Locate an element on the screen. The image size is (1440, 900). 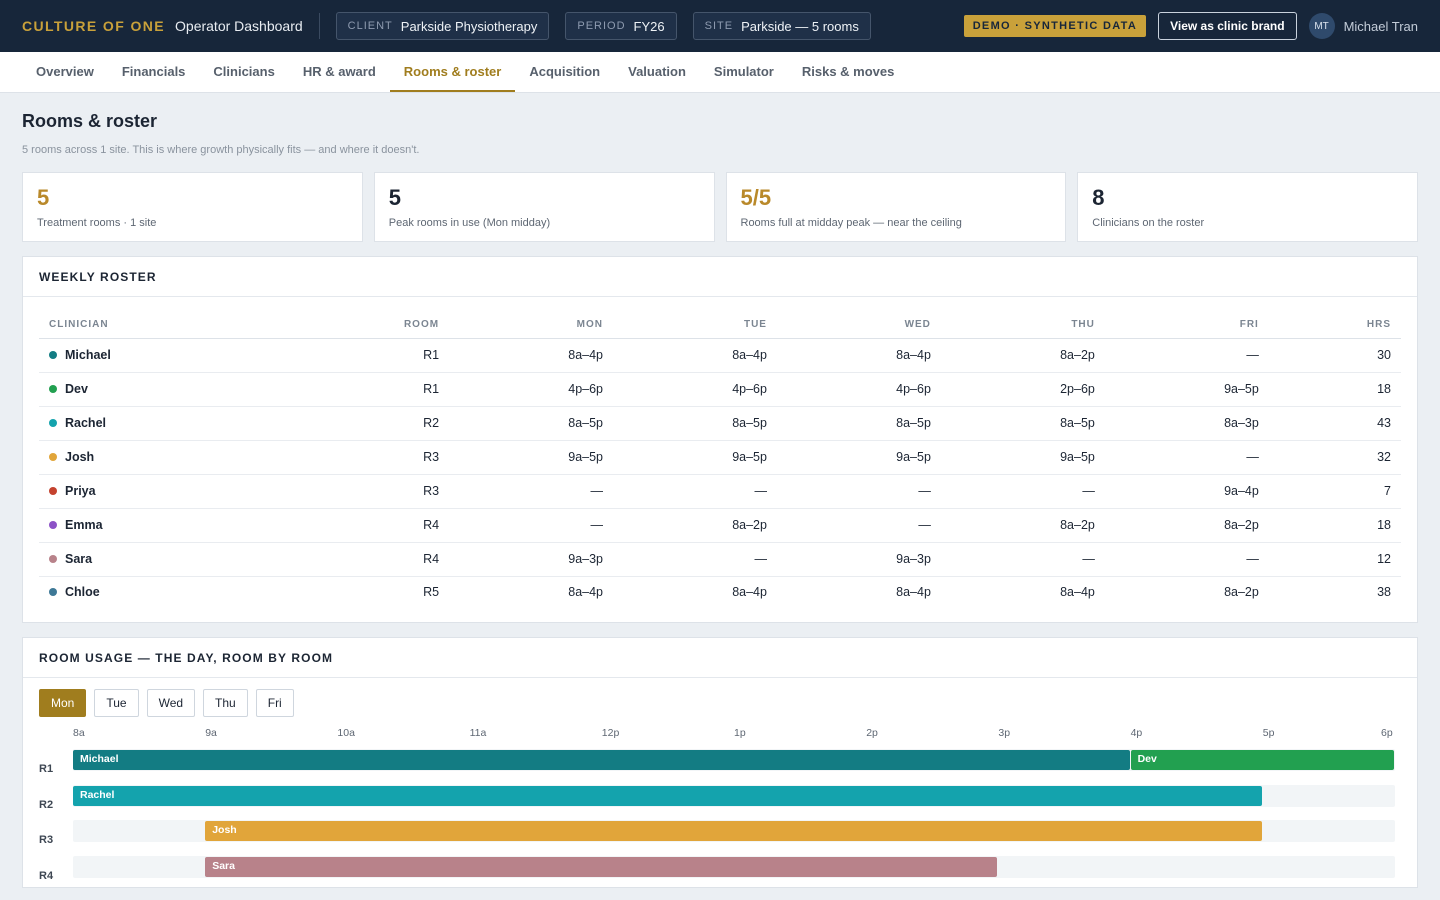
room-booking-bar: Michael is located at coordinates (601, 760).